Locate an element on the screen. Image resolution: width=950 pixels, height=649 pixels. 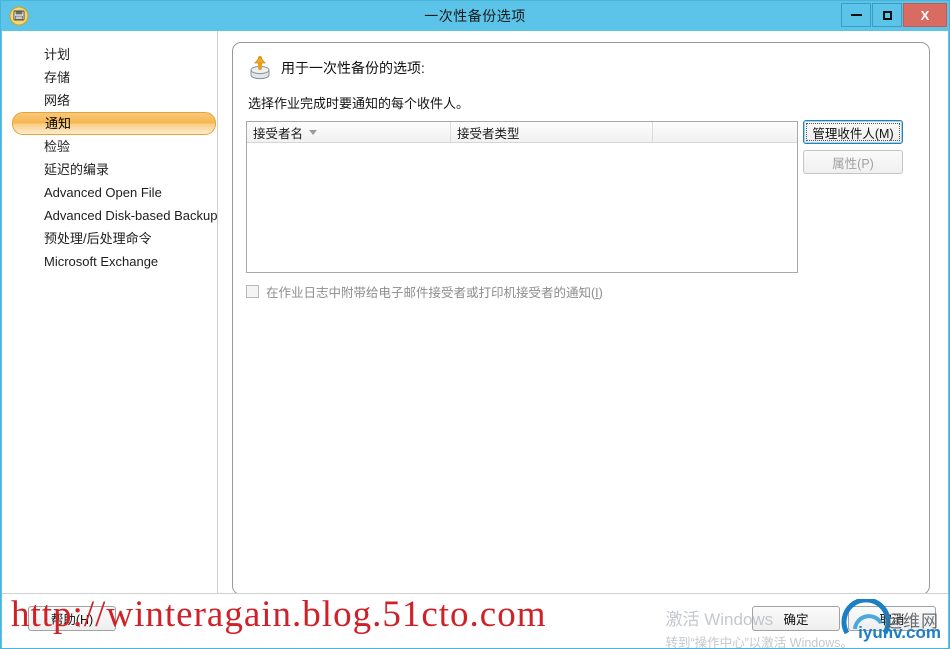
backup-disk-icon is located at coordinates (19, 16).